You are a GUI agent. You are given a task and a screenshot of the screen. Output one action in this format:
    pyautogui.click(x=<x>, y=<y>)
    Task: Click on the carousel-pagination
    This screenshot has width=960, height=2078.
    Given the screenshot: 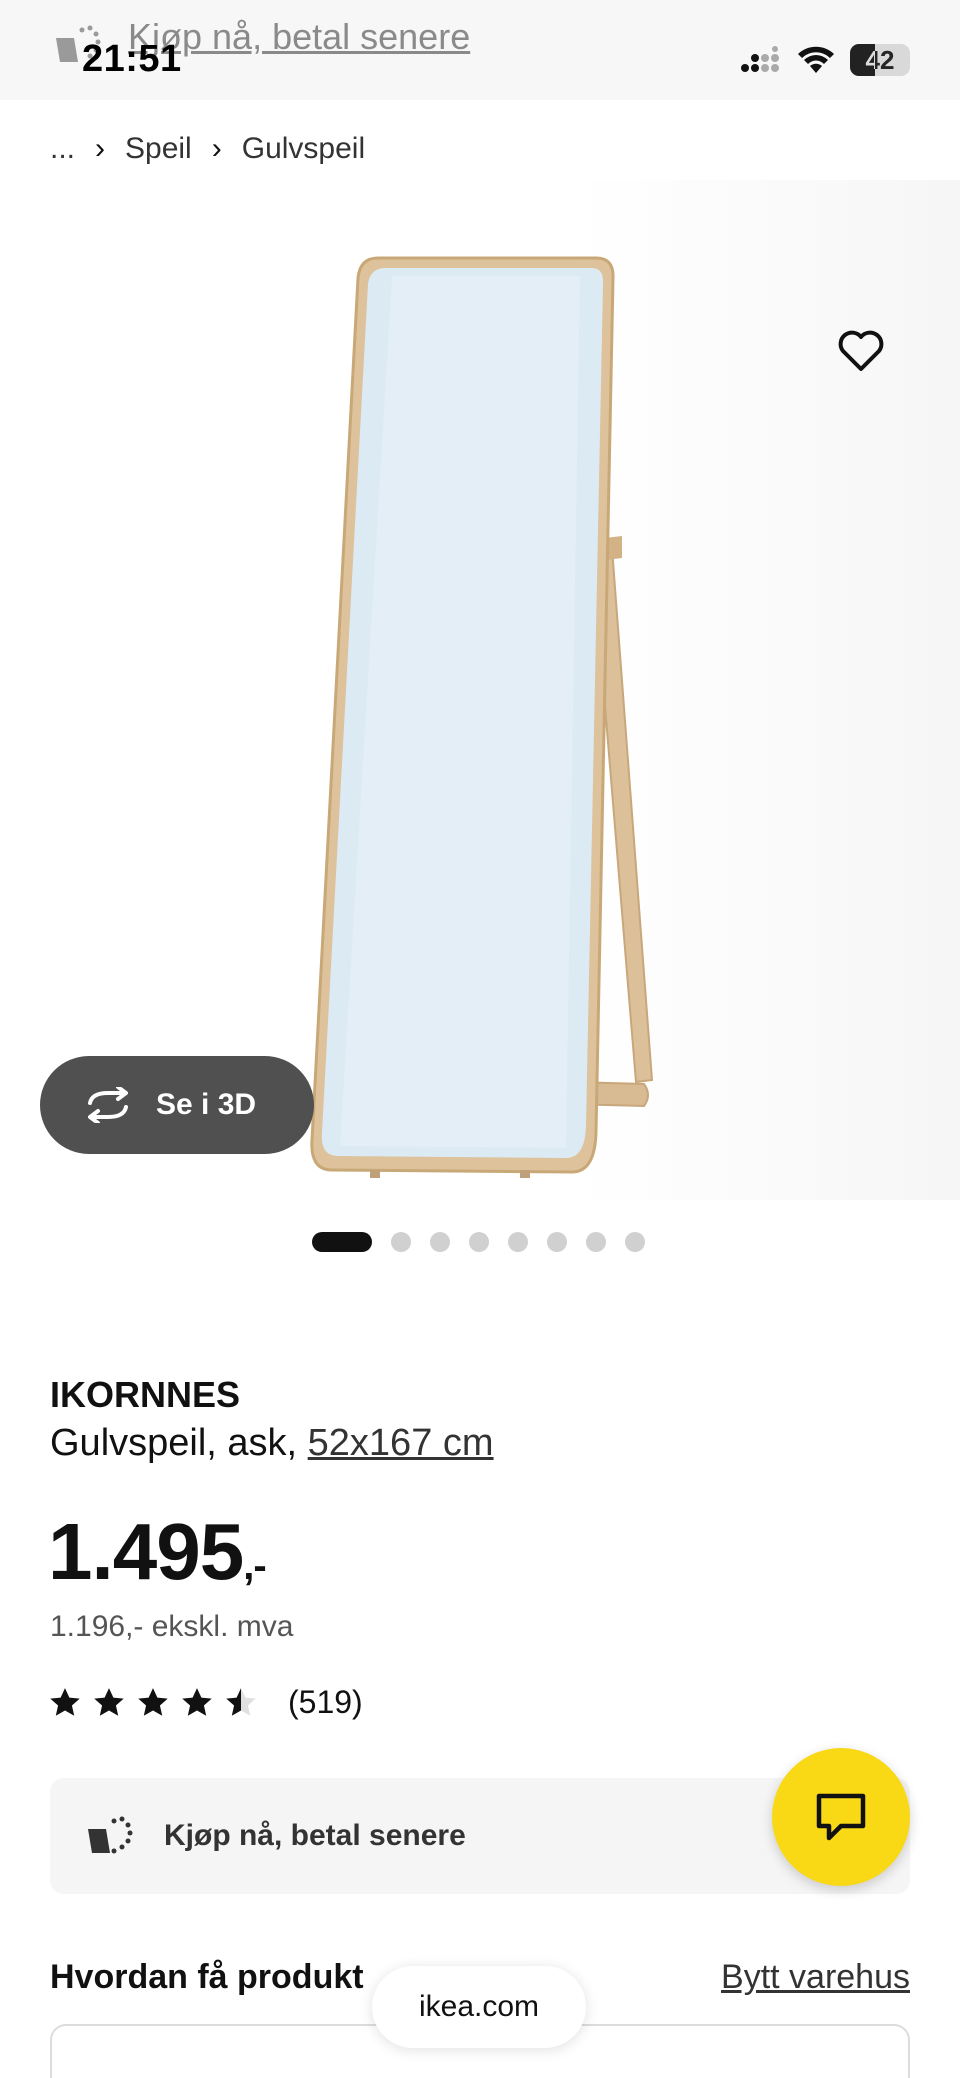 What is the action you would take?
    pyautogui.click(x=478, y=1242)
    